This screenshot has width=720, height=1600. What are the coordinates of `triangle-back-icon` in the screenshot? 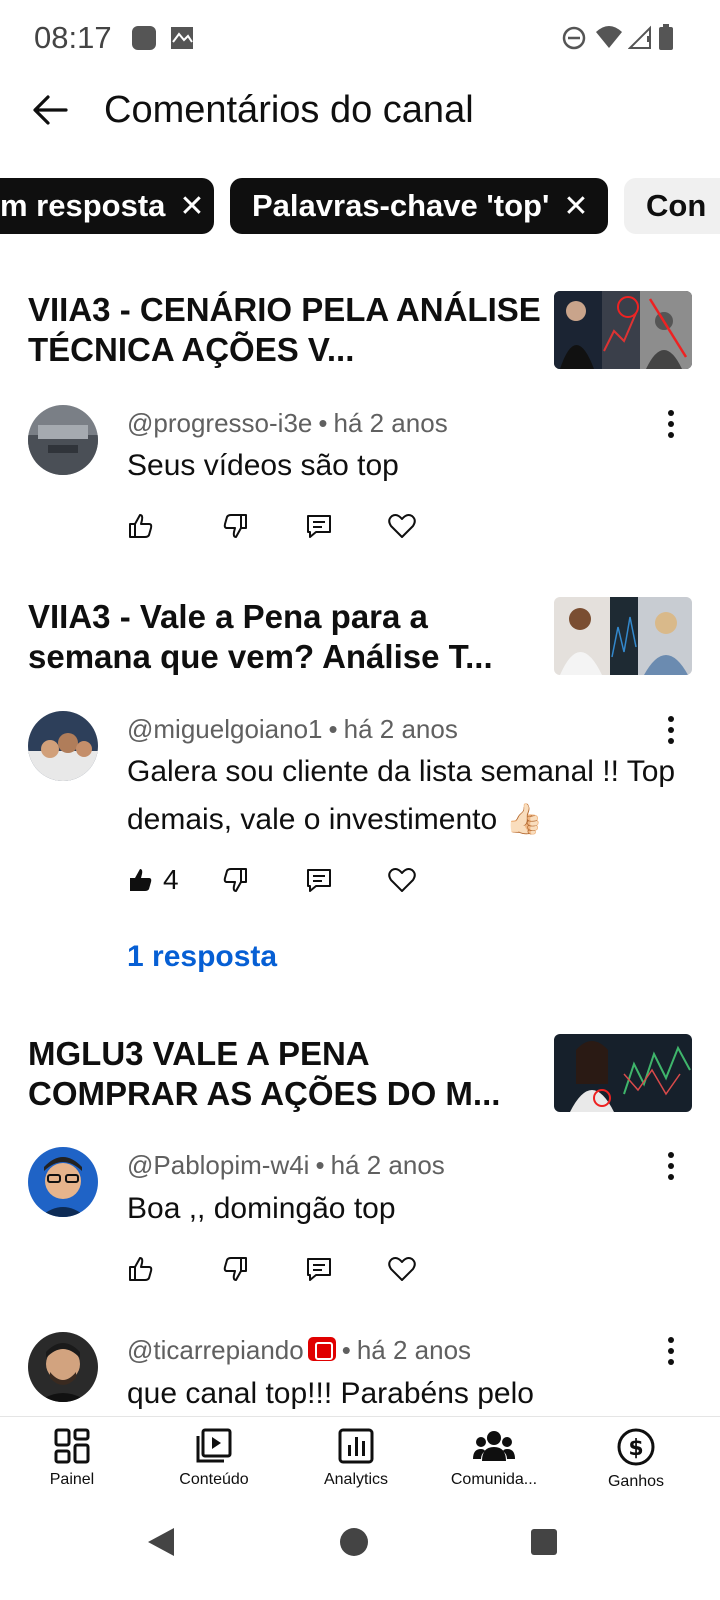 It's located at (161, 1542).